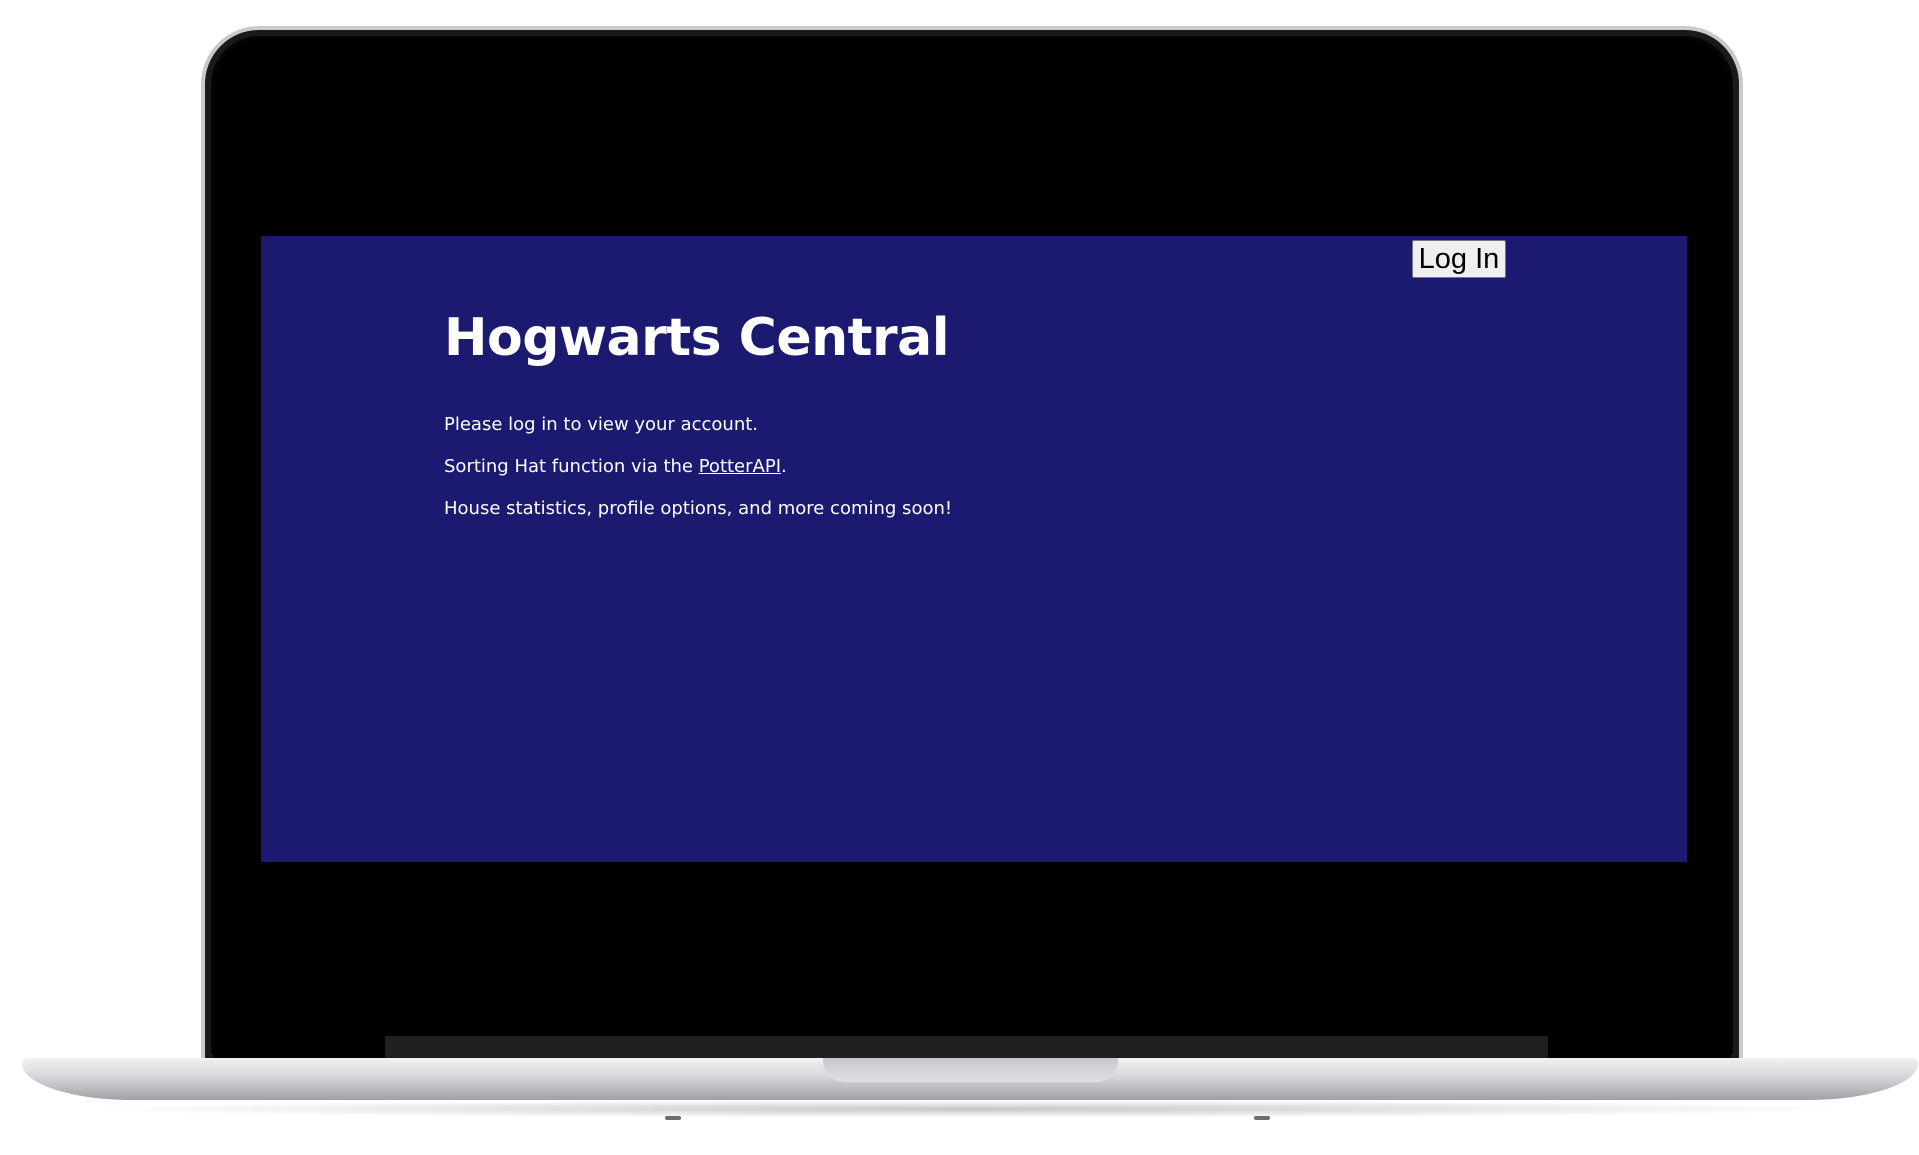  What do you see at coordinates (970, 1109) in the screenshot?
I see `laptop-shadow` at bounding box center [970, 1109].